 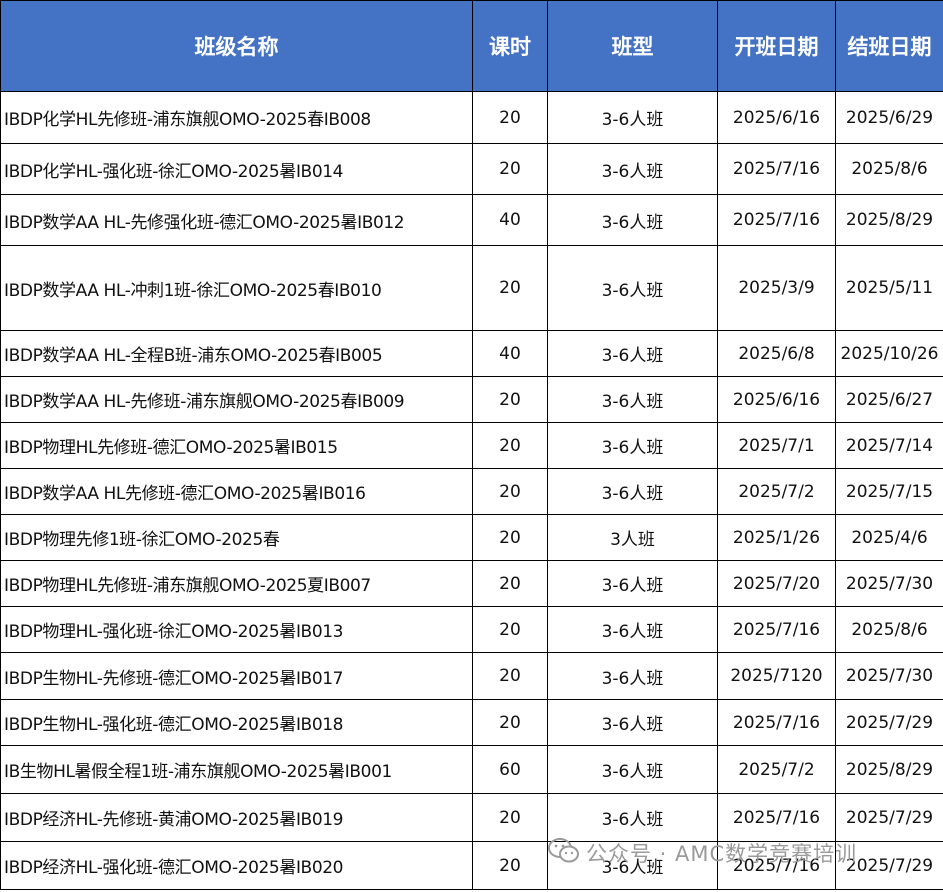 What do you see at coordinates (236, 220) in the screenshot?
I see `cell-class-name: IBDP数学AA HL-先修强化班-德汇OMO-2025暑IB012` at bounding box center [236, 220].